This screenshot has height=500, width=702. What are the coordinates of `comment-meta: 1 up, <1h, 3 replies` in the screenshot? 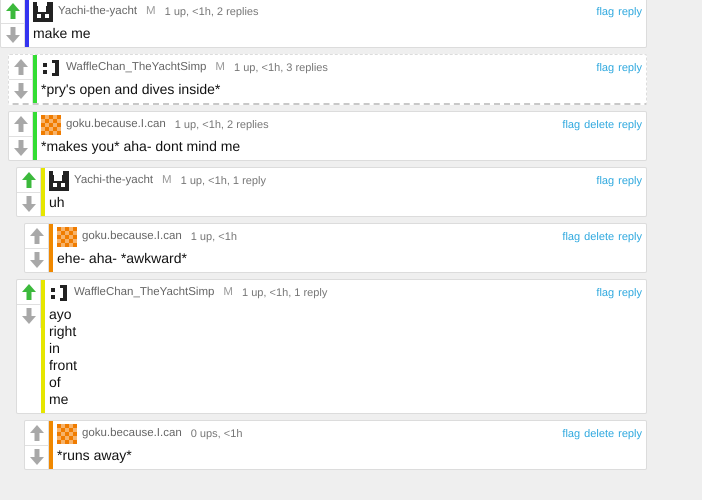 It's located at (281, 68).